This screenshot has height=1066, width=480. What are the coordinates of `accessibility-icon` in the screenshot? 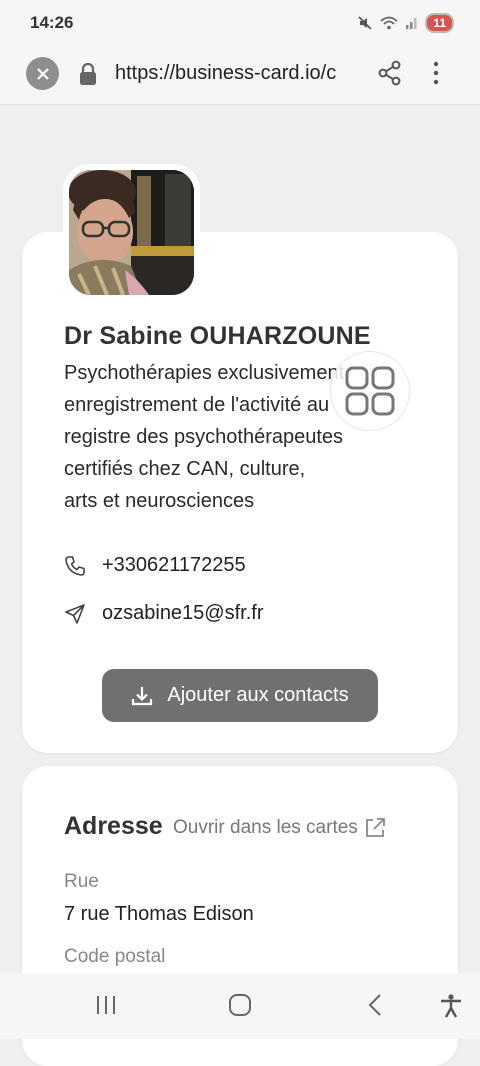 It's located at (451, 1006).